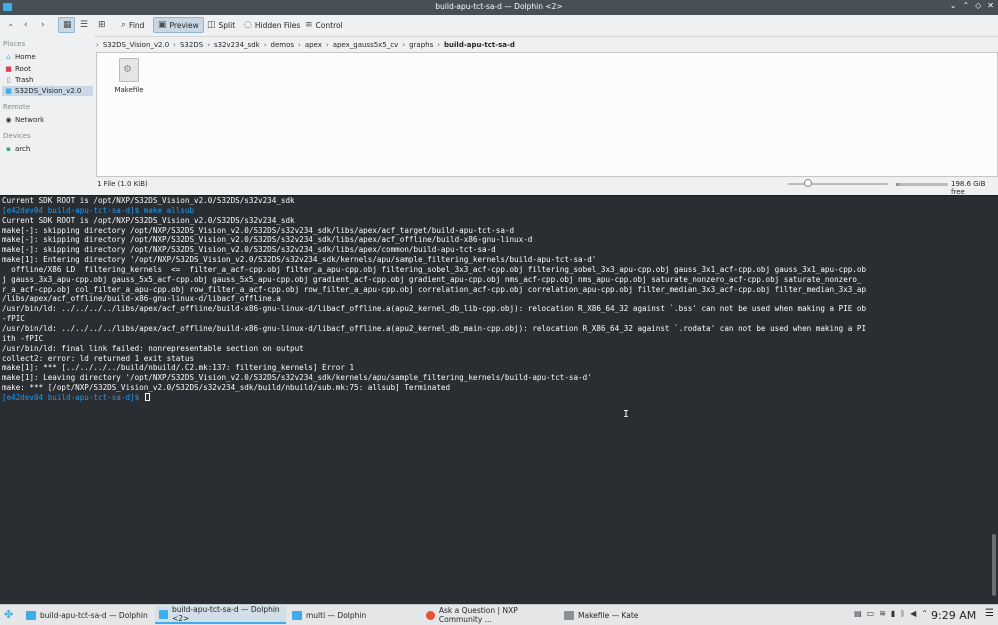 The width and height of the screenshot is (998, 625). Describe the element at coordinates (129, 70) in the screenshot. I see `makefile-icon: ⚙` at that location.